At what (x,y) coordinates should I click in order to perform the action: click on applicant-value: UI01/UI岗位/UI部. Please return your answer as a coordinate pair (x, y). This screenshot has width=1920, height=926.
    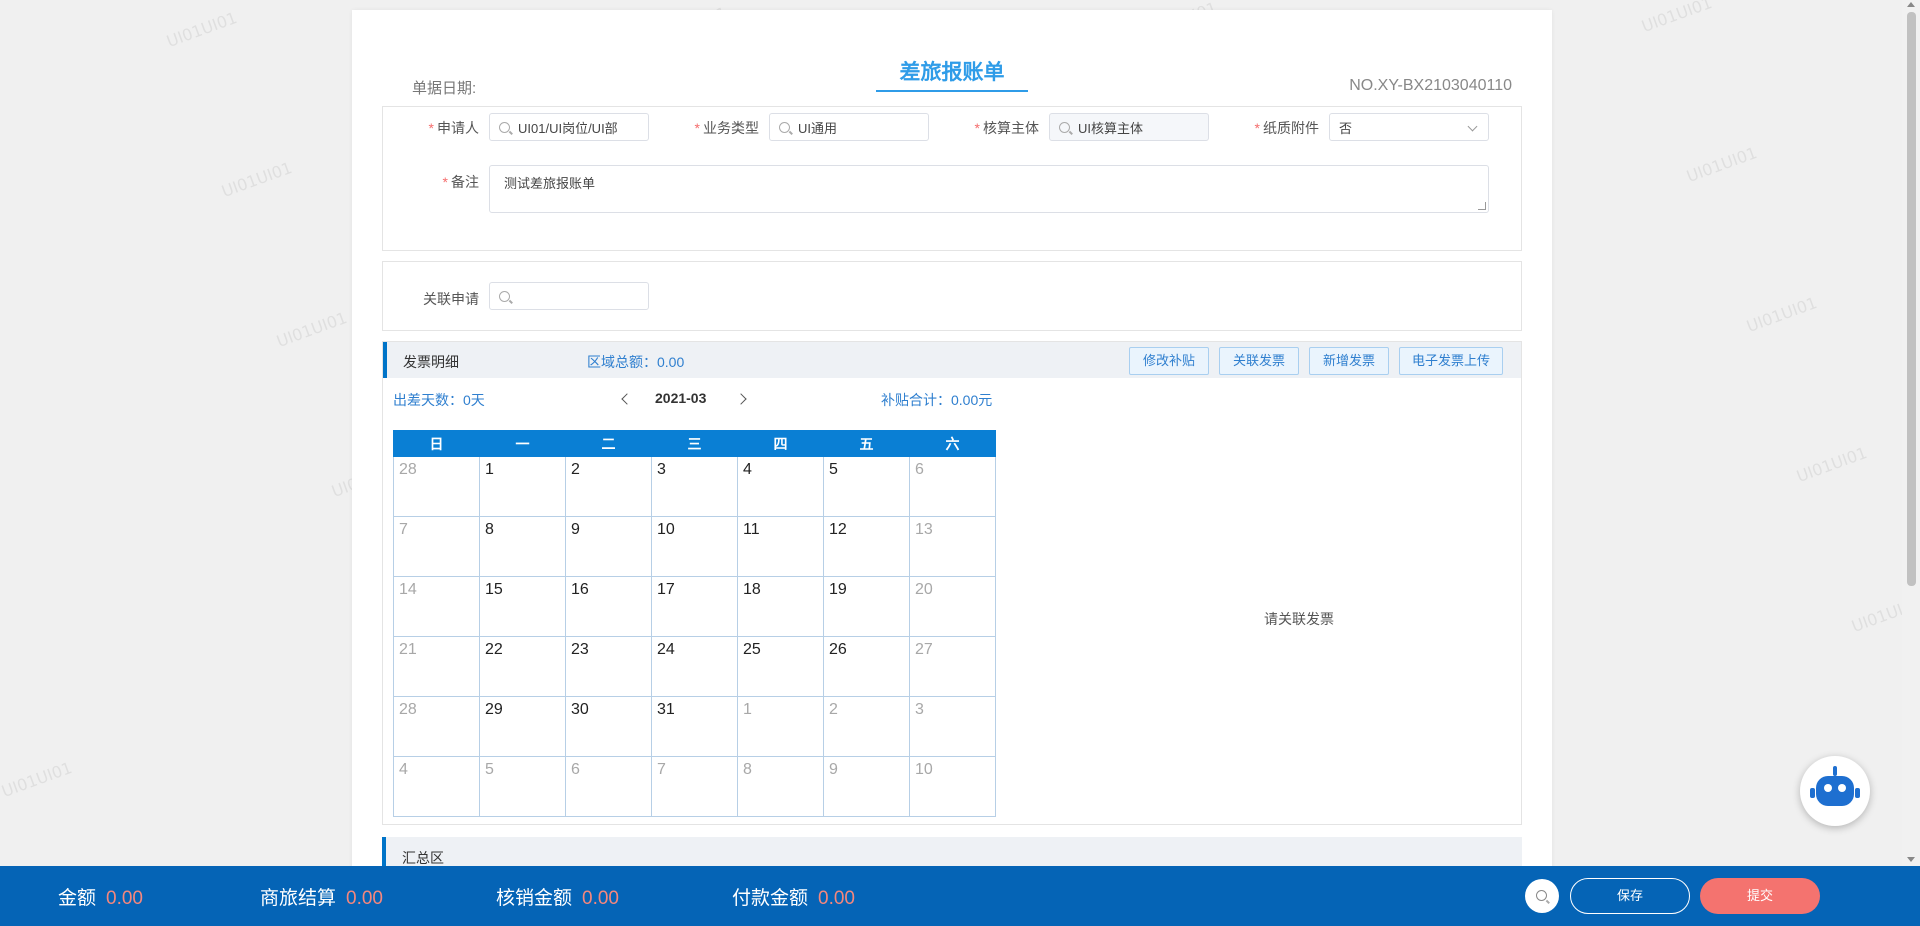
    Looking at the image, I should click on (568, 128).